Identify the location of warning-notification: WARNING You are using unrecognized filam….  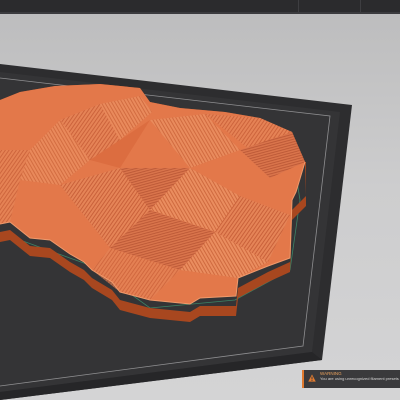
(351, 379).